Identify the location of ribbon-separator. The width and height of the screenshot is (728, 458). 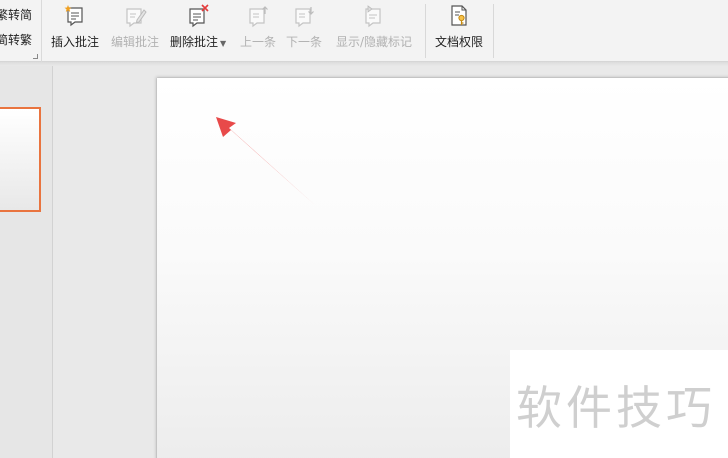
(425, 31).